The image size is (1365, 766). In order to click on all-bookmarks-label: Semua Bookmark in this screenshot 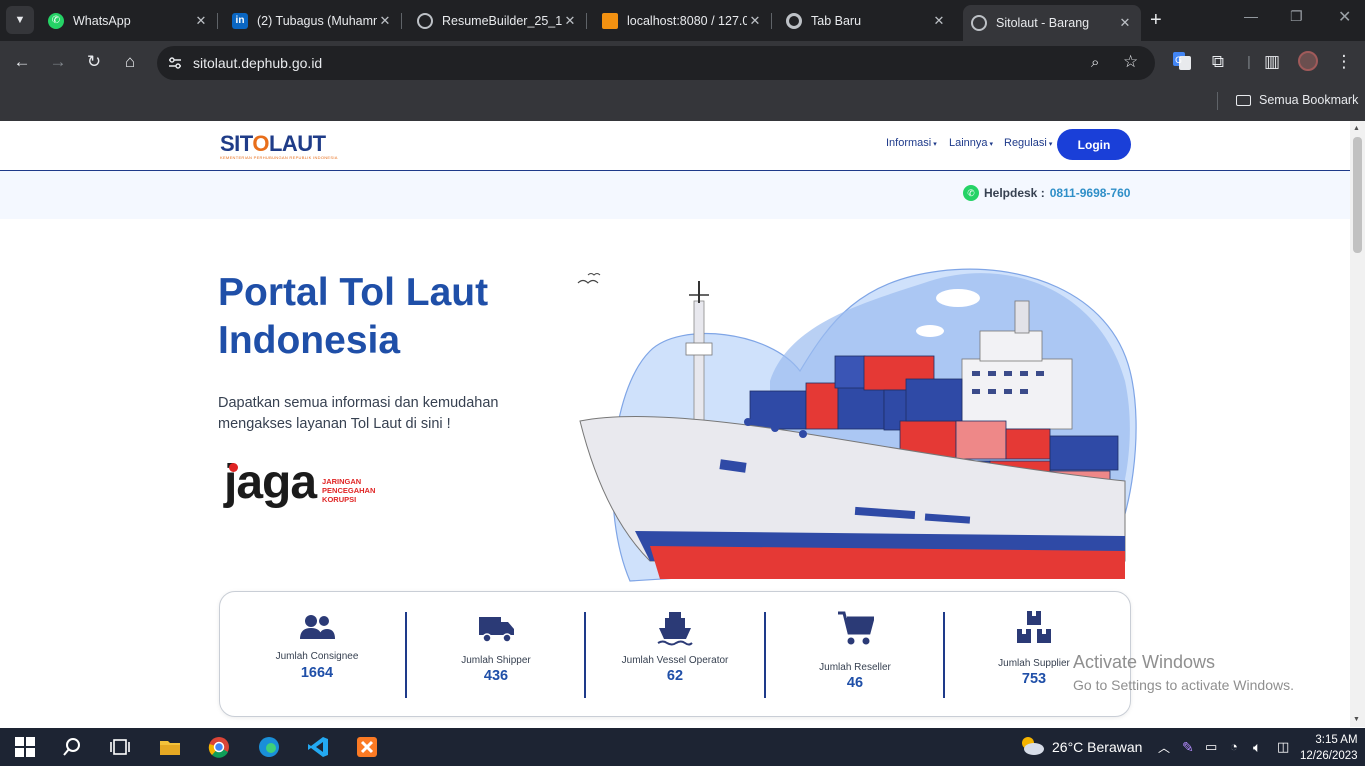, I will do `click(1309, 100)`.